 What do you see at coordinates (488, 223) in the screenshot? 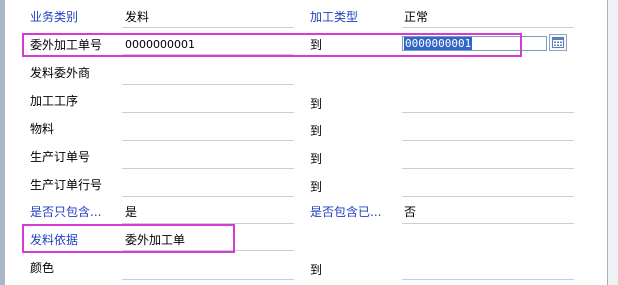
I see `include-already-underline` at bounding box center [488, 223].